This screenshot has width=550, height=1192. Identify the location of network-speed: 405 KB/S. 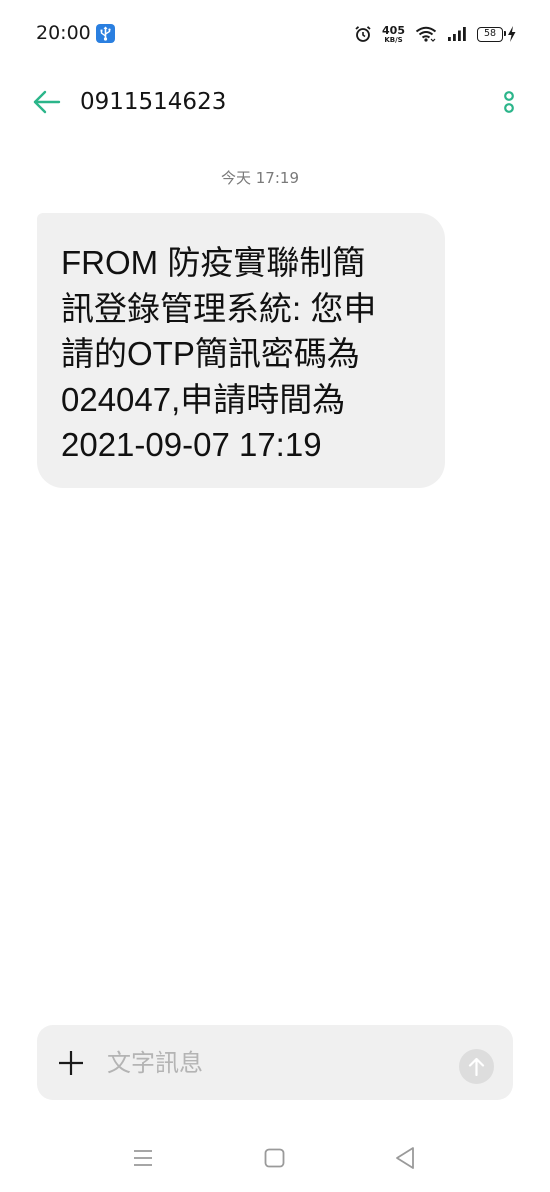
(393, 34).